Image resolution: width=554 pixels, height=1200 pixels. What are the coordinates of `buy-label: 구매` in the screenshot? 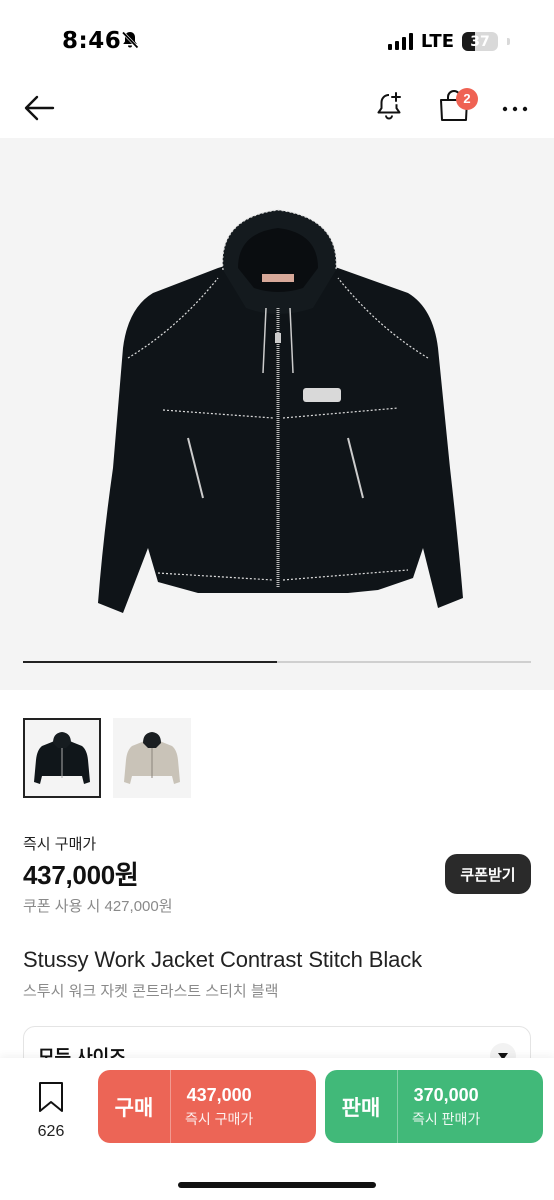 It's located at (134, 1108).